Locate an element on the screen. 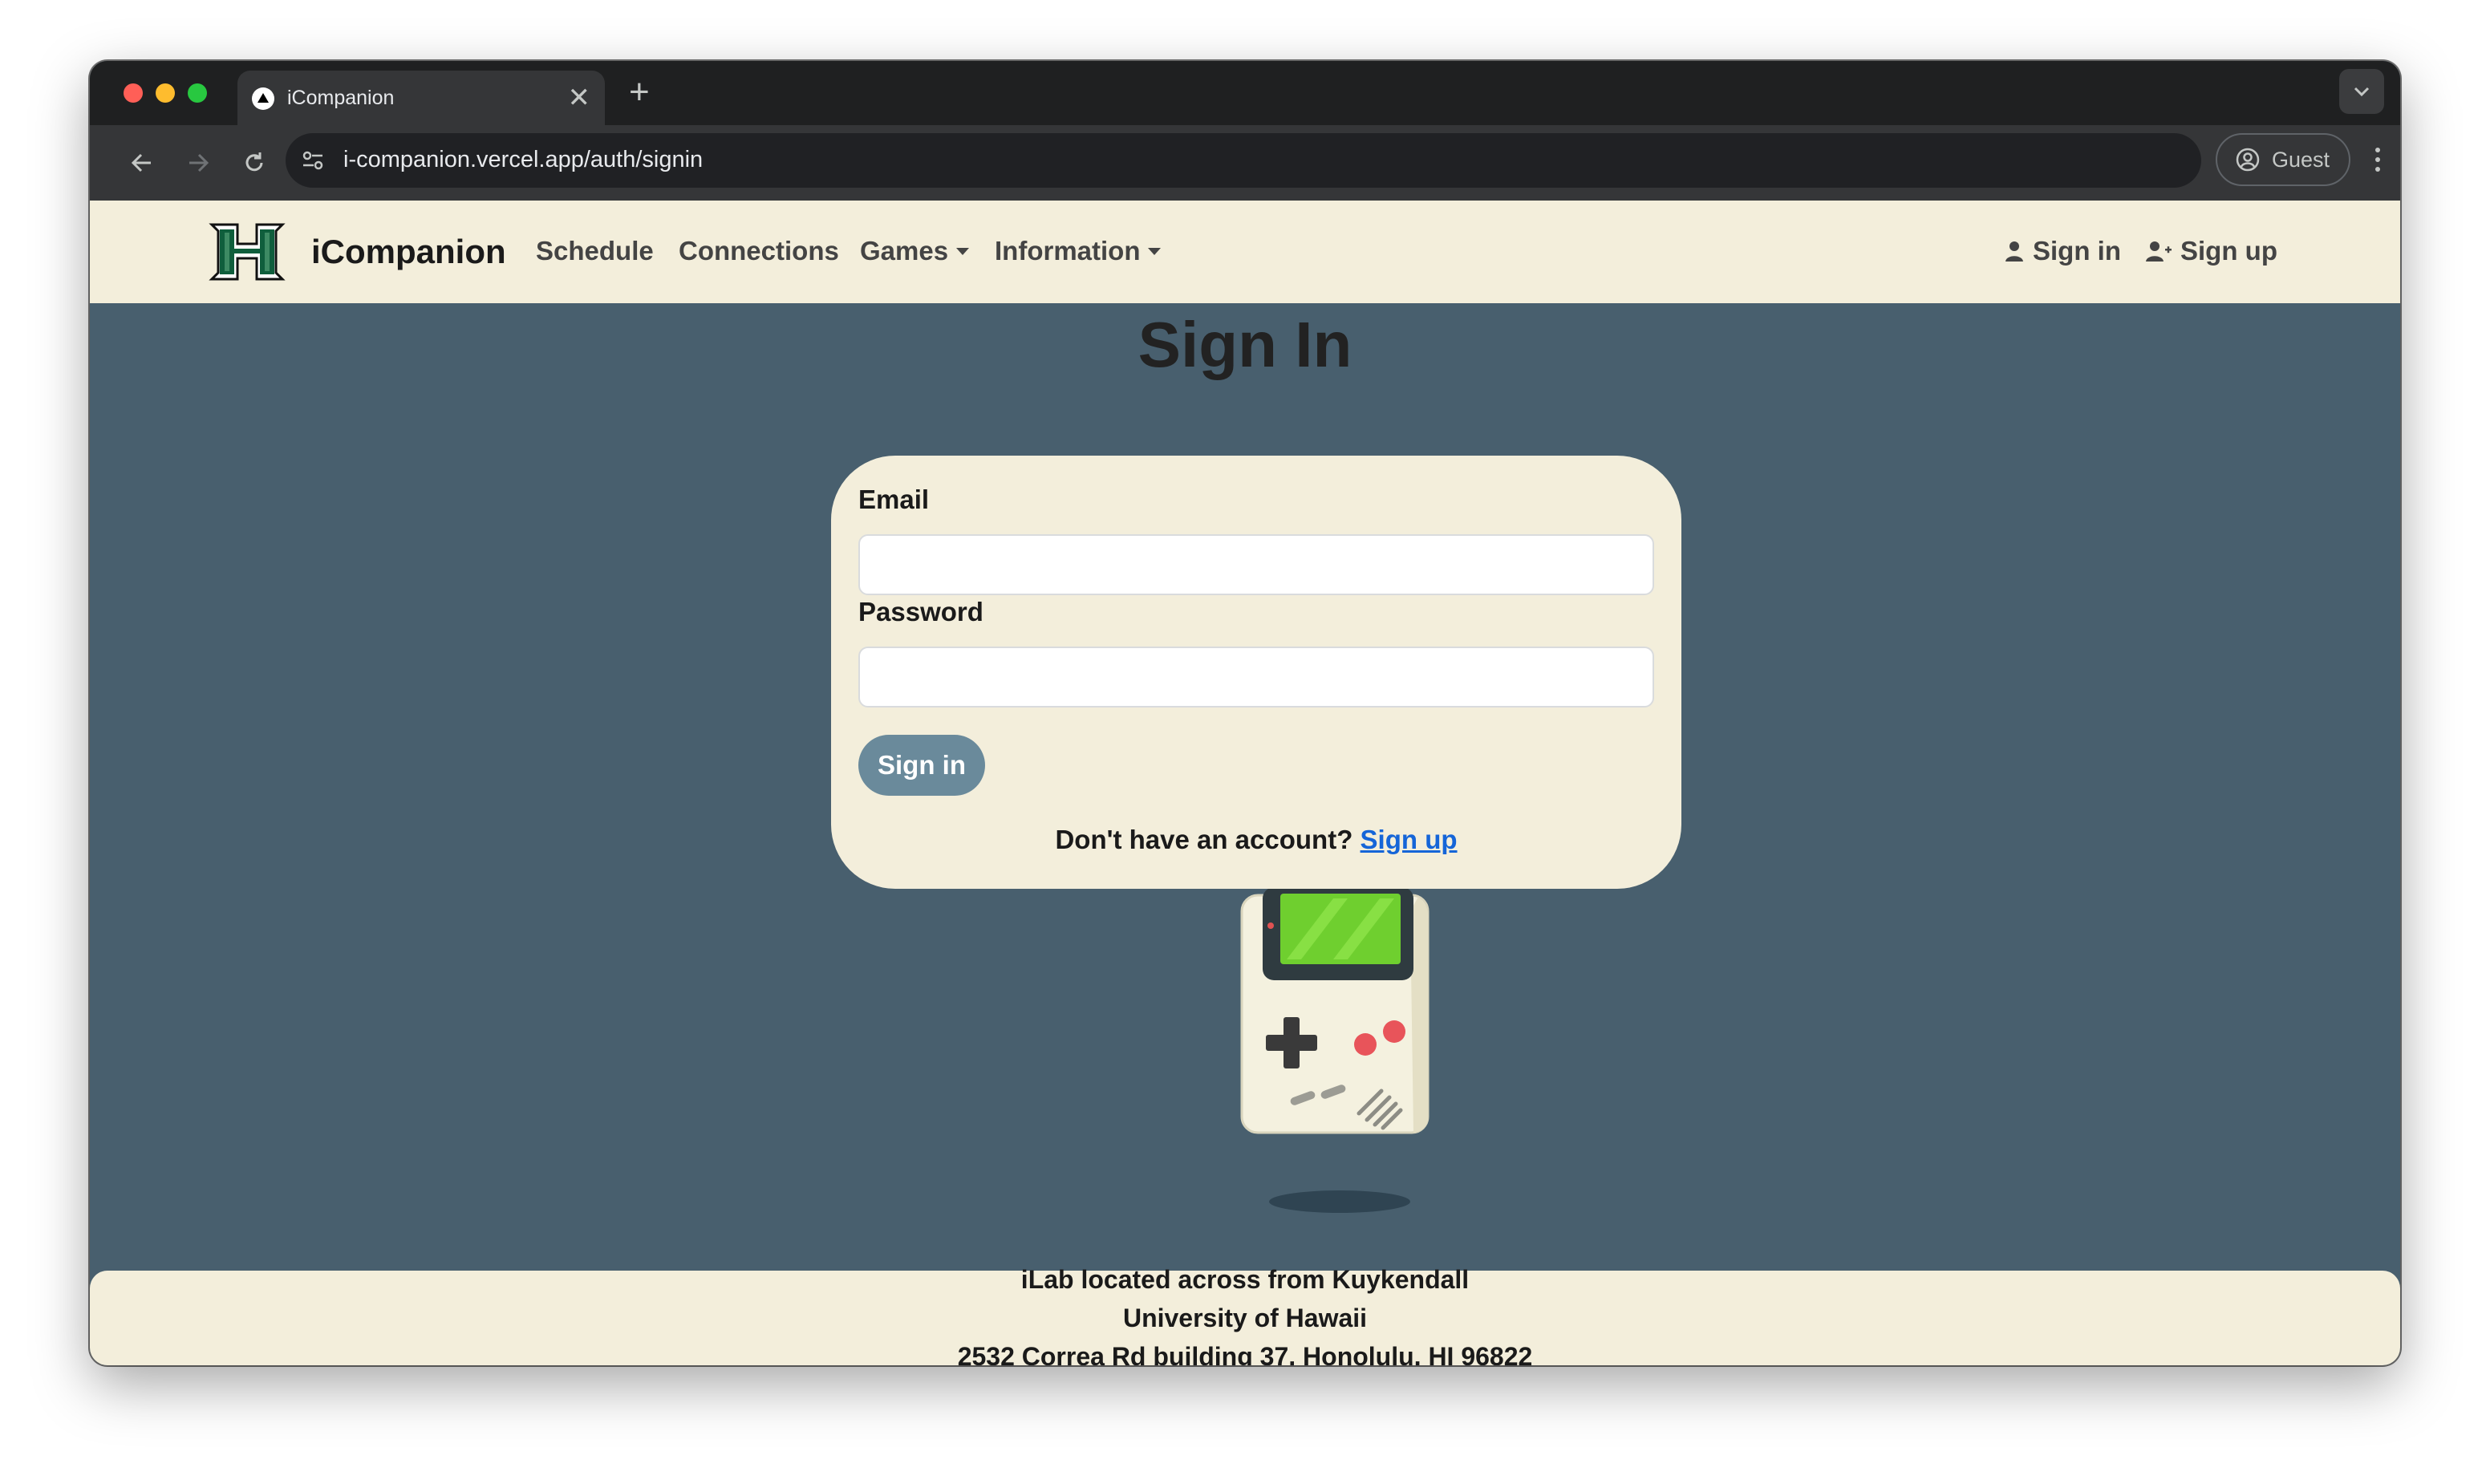  page-title: Sign In is located at coordinates (1245, 344).